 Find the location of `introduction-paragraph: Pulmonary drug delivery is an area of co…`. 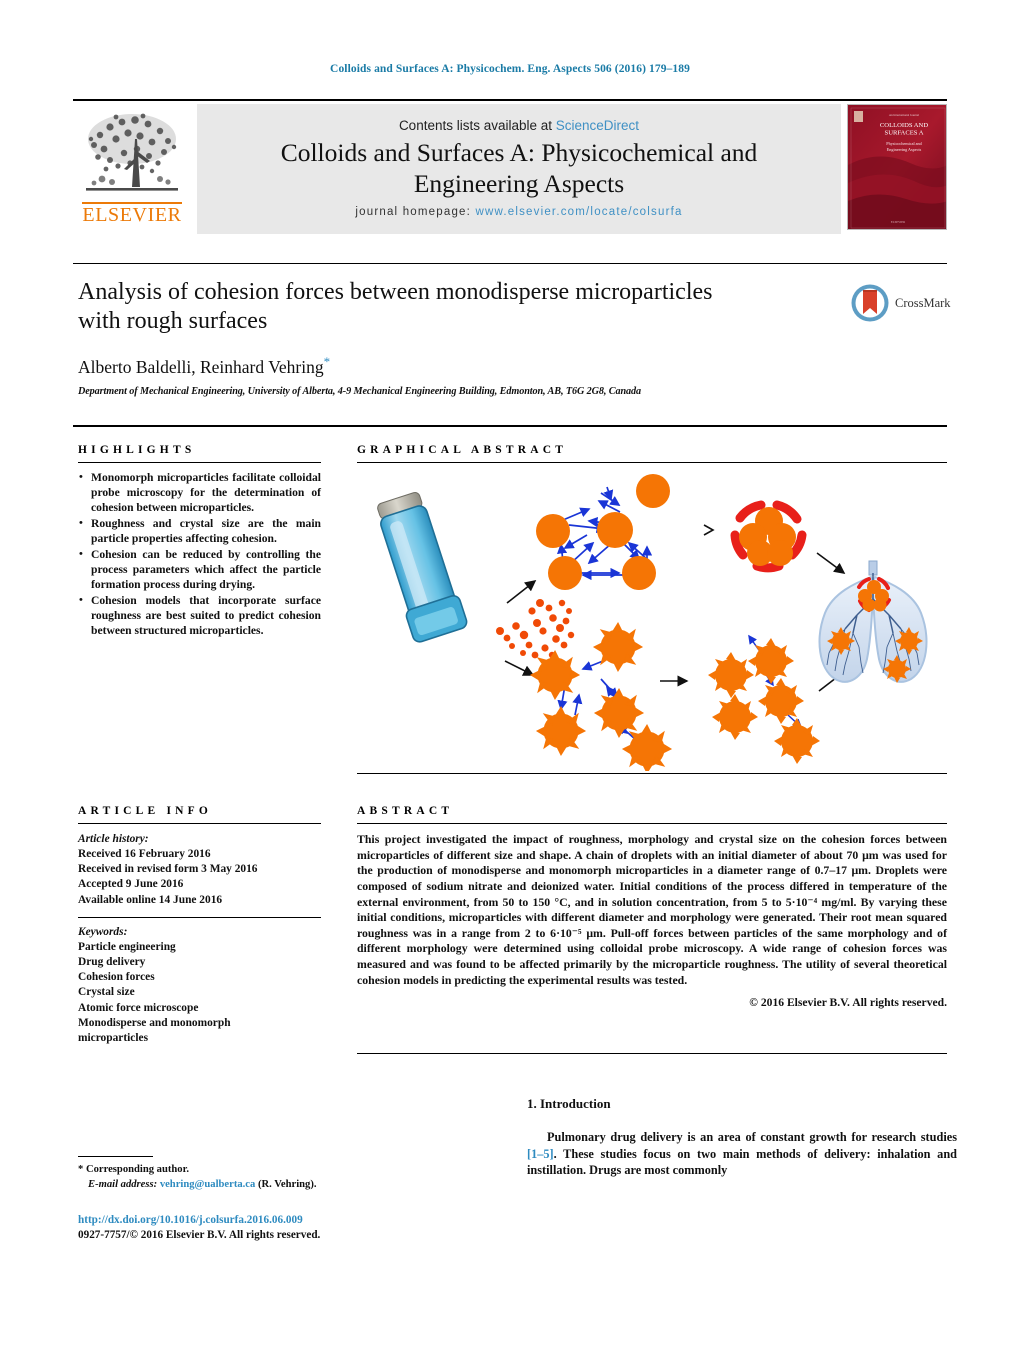

introduction-paragraph: Pulmonary drug delivery is an area of co… is located at coordinates (742, 1154).